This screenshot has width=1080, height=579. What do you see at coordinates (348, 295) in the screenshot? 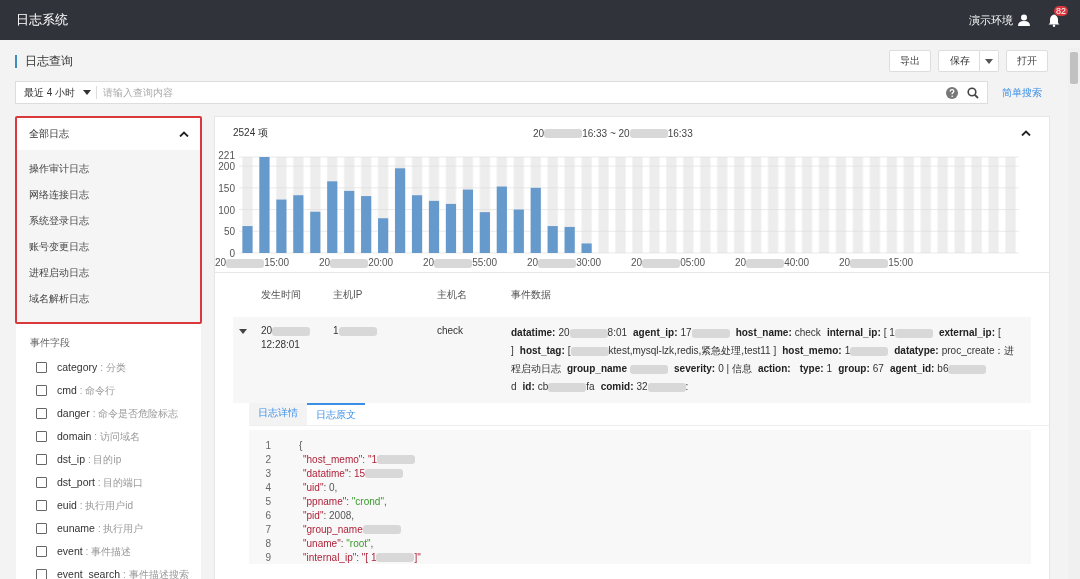
I see `column-header: 主机IP` at bounding box center [348, 295].